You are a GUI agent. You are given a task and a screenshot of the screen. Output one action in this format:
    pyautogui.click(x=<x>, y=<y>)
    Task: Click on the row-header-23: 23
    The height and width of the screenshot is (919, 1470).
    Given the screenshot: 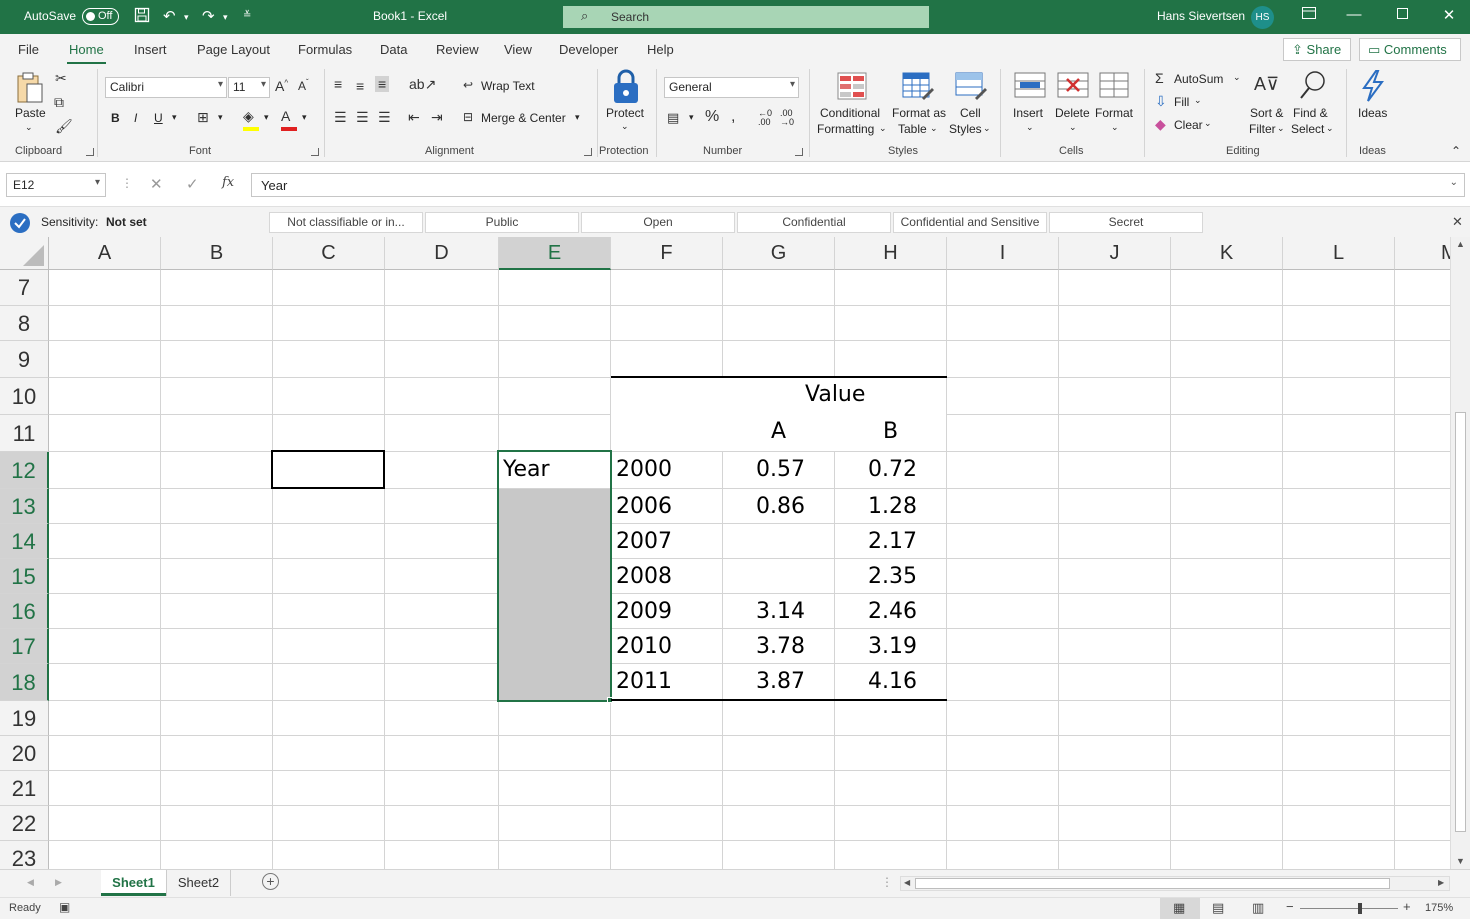 What is the action you would take?
    pyautogui.click(x=24, y=855)
    